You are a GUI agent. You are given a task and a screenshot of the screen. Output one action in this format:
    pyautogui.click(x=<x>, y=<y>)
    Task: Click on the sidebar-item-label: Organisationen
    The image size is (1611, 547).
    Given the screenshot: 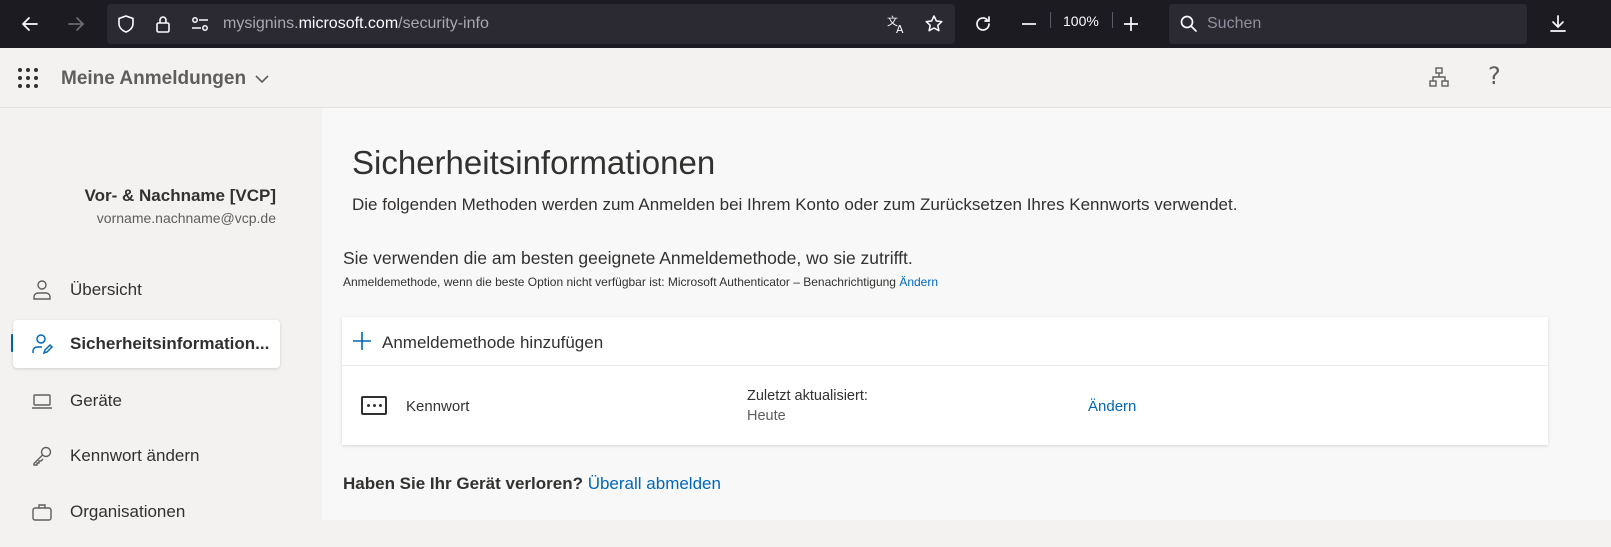 What is the action you would take?
    pyautogui.click(x=128, y=511)
    